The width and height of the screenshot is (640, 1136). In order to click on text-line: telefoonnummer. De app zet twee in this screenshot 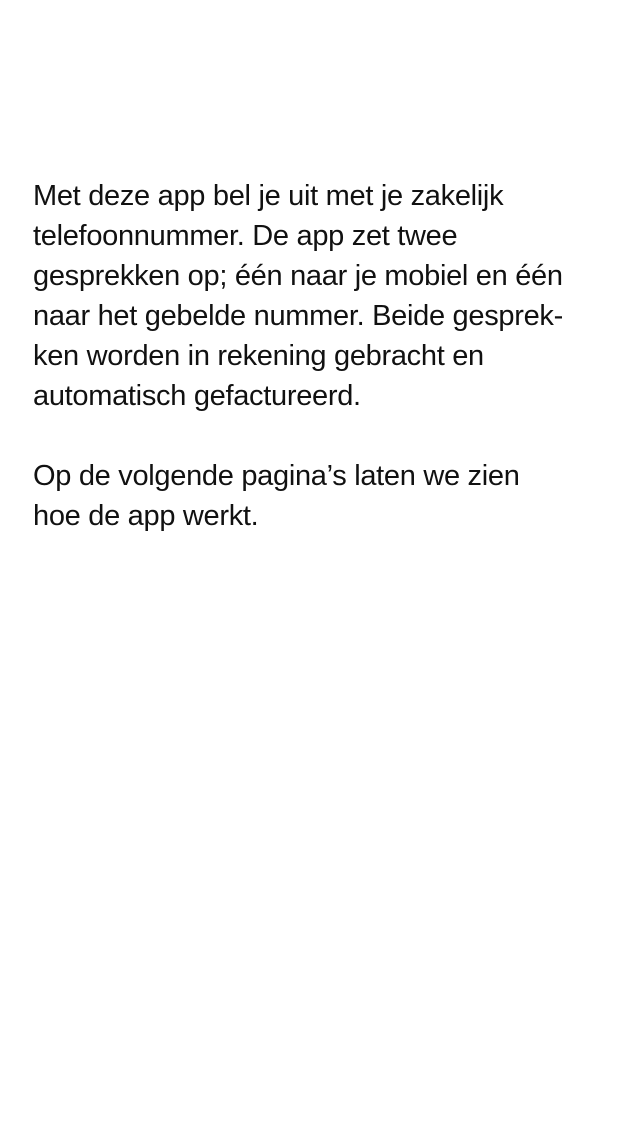, I will do `click(245, 236)`.